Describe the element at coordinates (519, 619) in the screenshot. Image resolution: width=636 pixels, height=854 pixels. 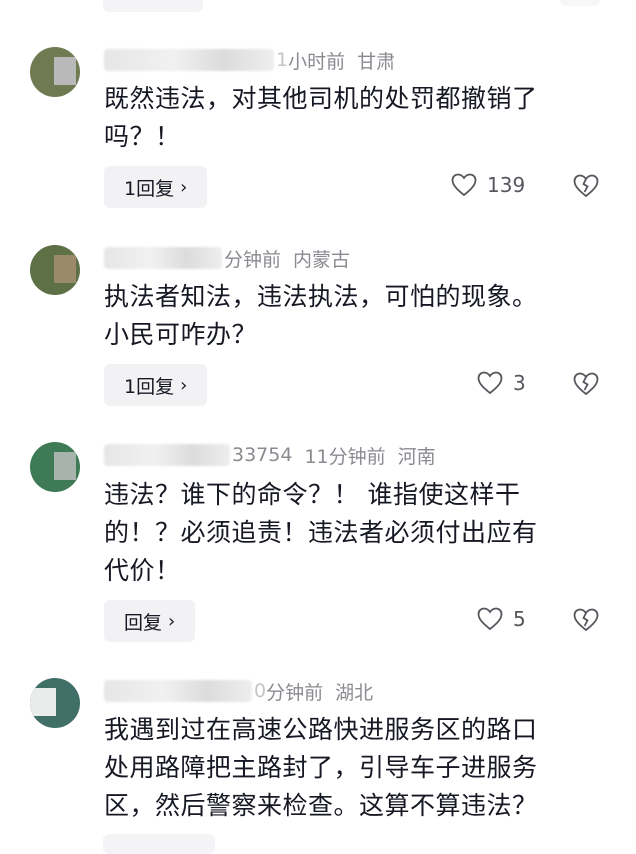
I see `like-count: 5` at that location.